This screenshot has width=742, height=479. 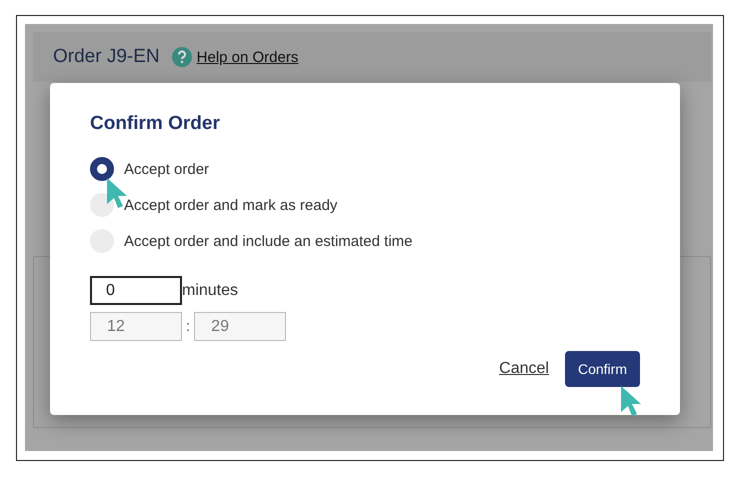 I want to click on minutes-field: 0, so click(x=136, y=290).